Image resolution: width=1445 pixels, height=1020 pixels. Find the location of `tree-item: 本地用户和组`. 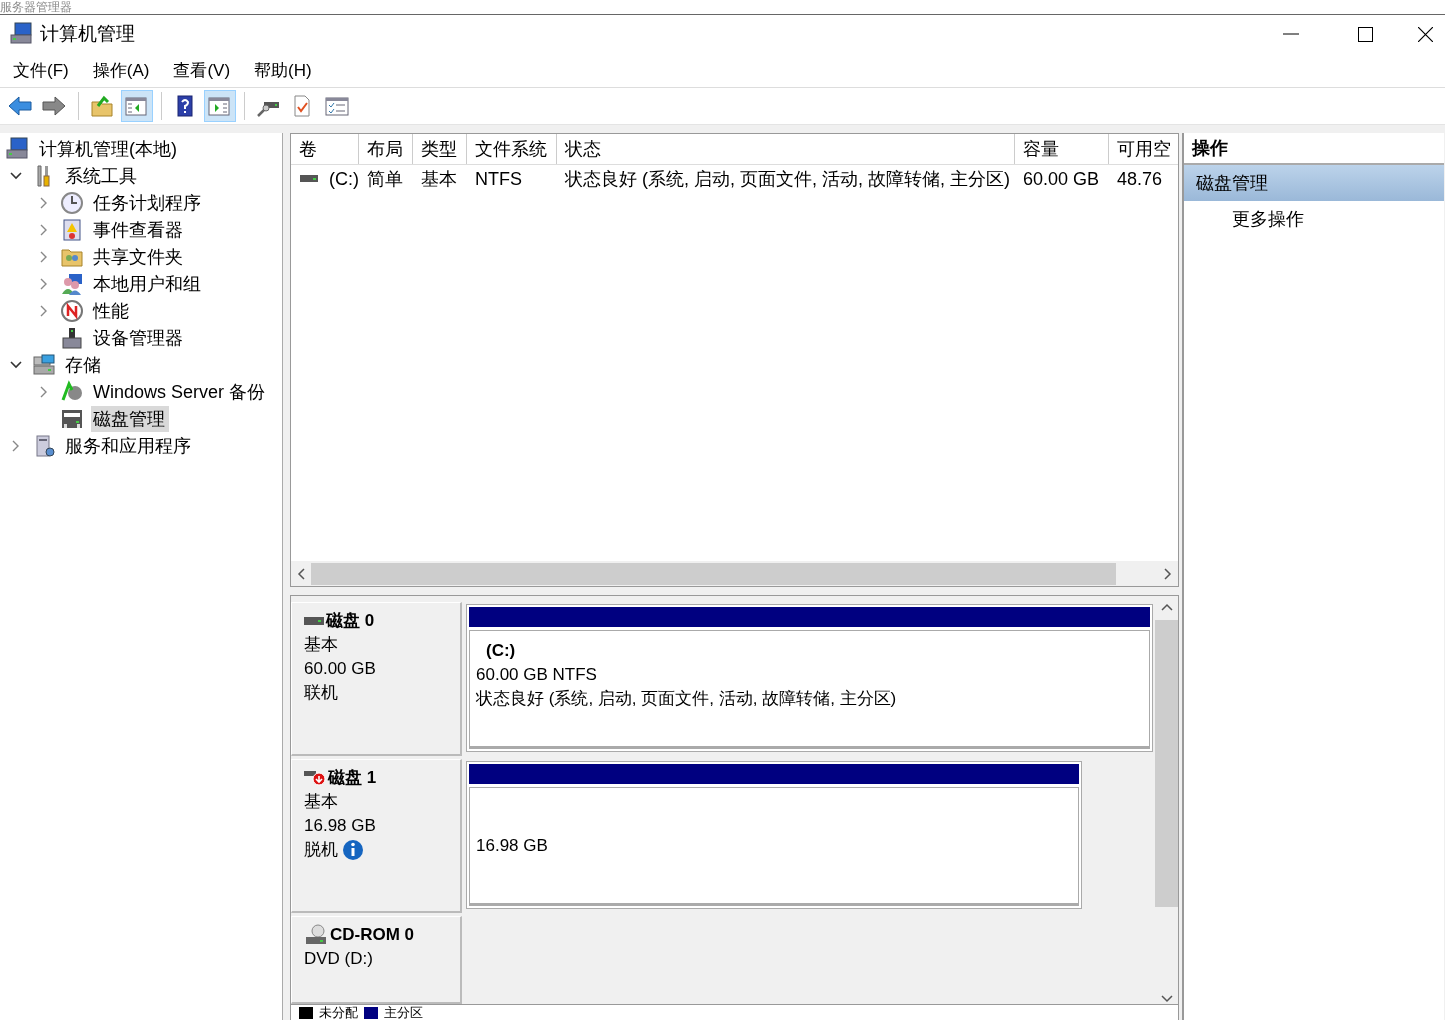

tree-item: 本地用户和组 is located at coordinates (148, 283).